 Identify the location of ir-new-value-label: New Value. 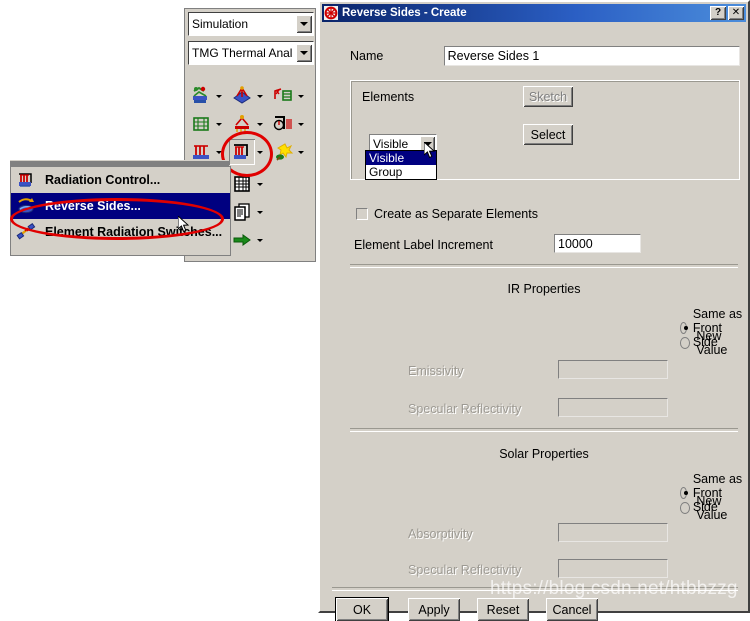
(712, 343).